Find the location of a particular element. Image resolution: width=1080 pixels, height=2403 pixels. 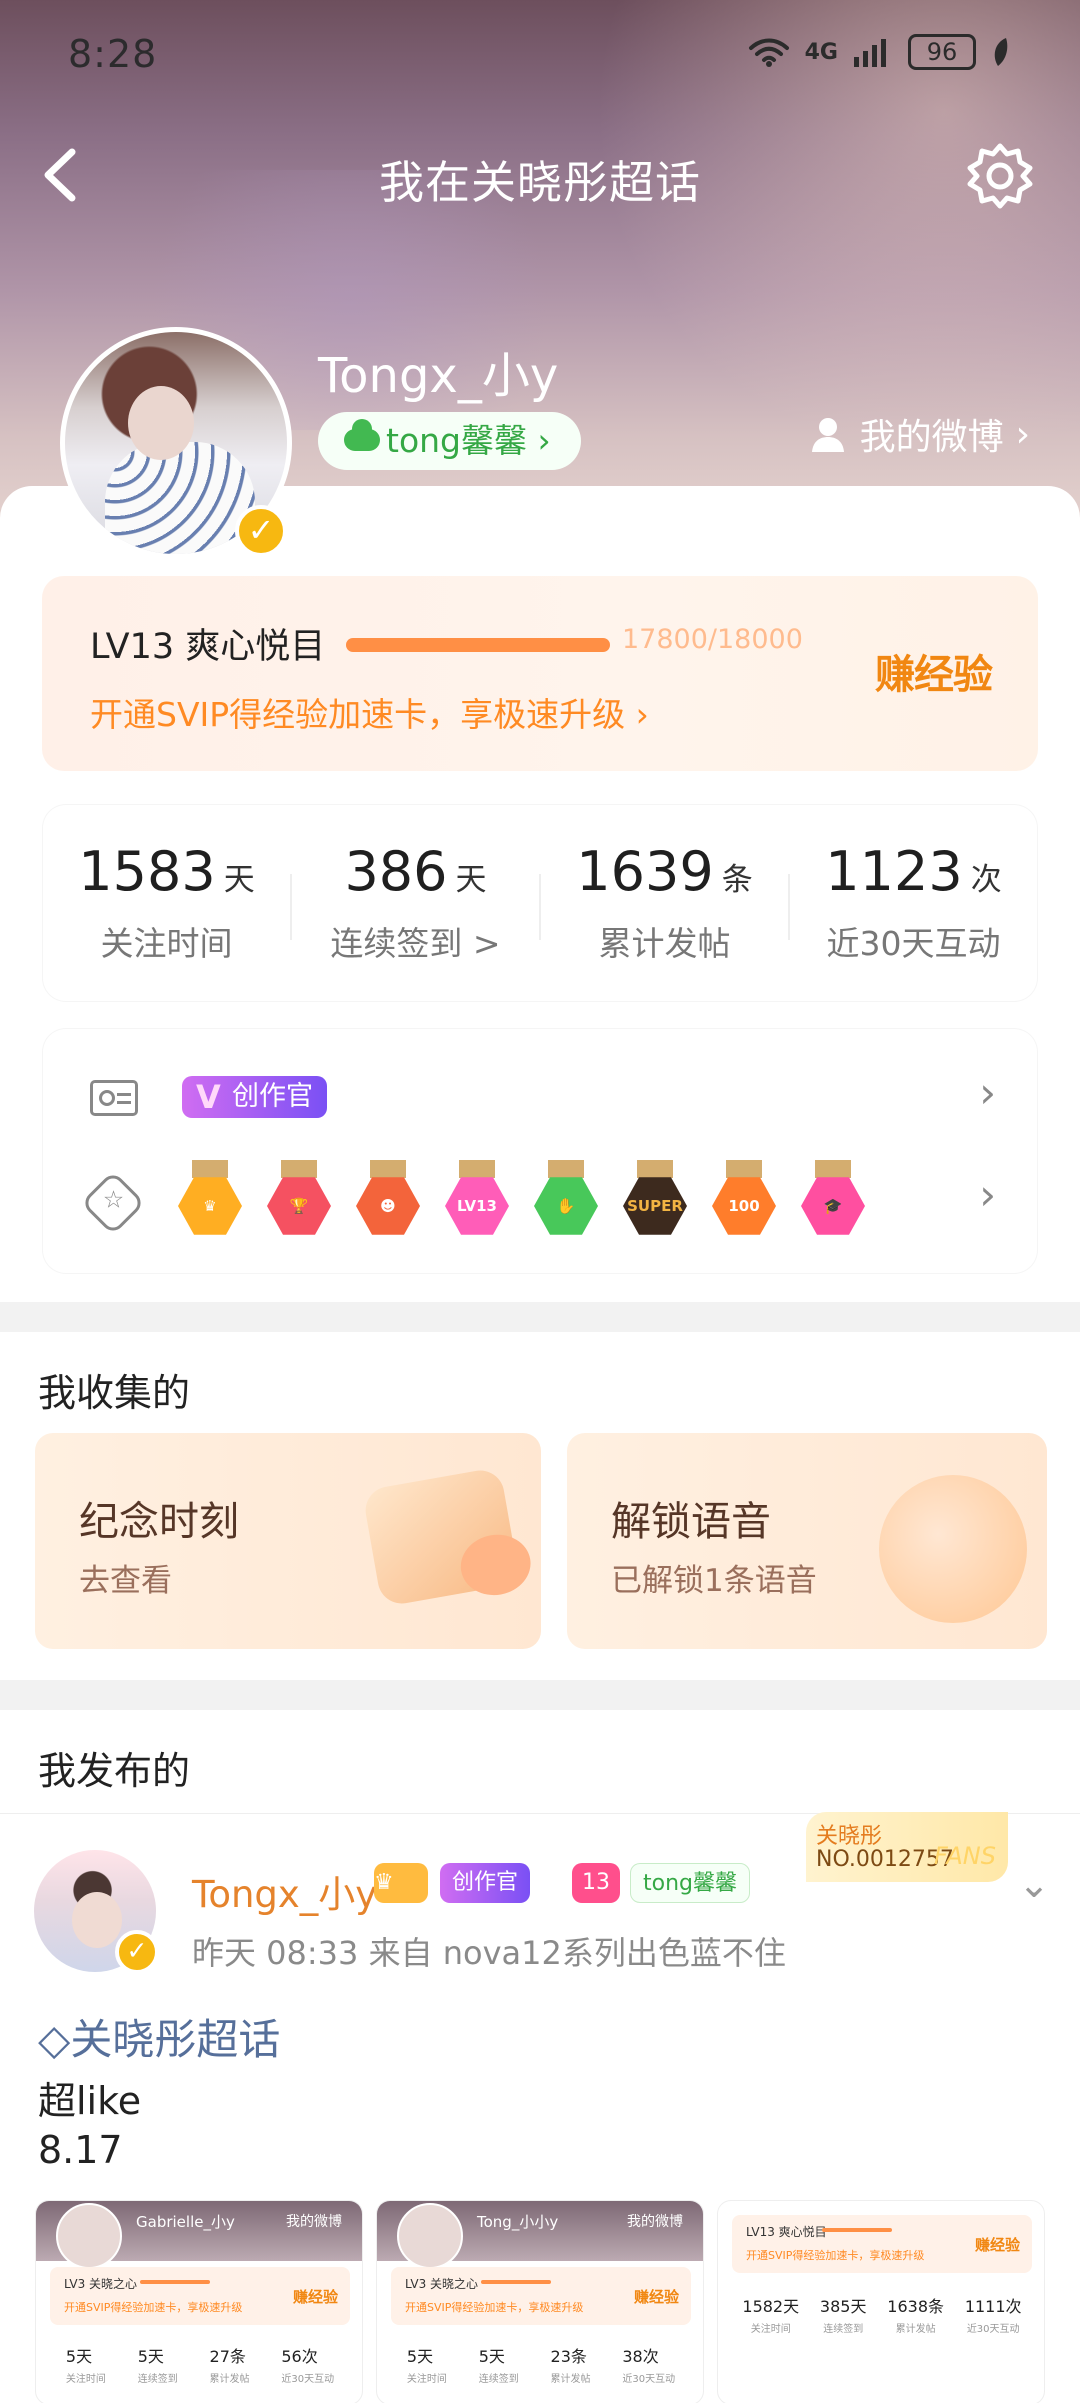

thumbnail-level: LV13 爽心悦目 开通SVIP得经验加速卡，享极速升级 赚经验 is located at coordinates (882, 2244).